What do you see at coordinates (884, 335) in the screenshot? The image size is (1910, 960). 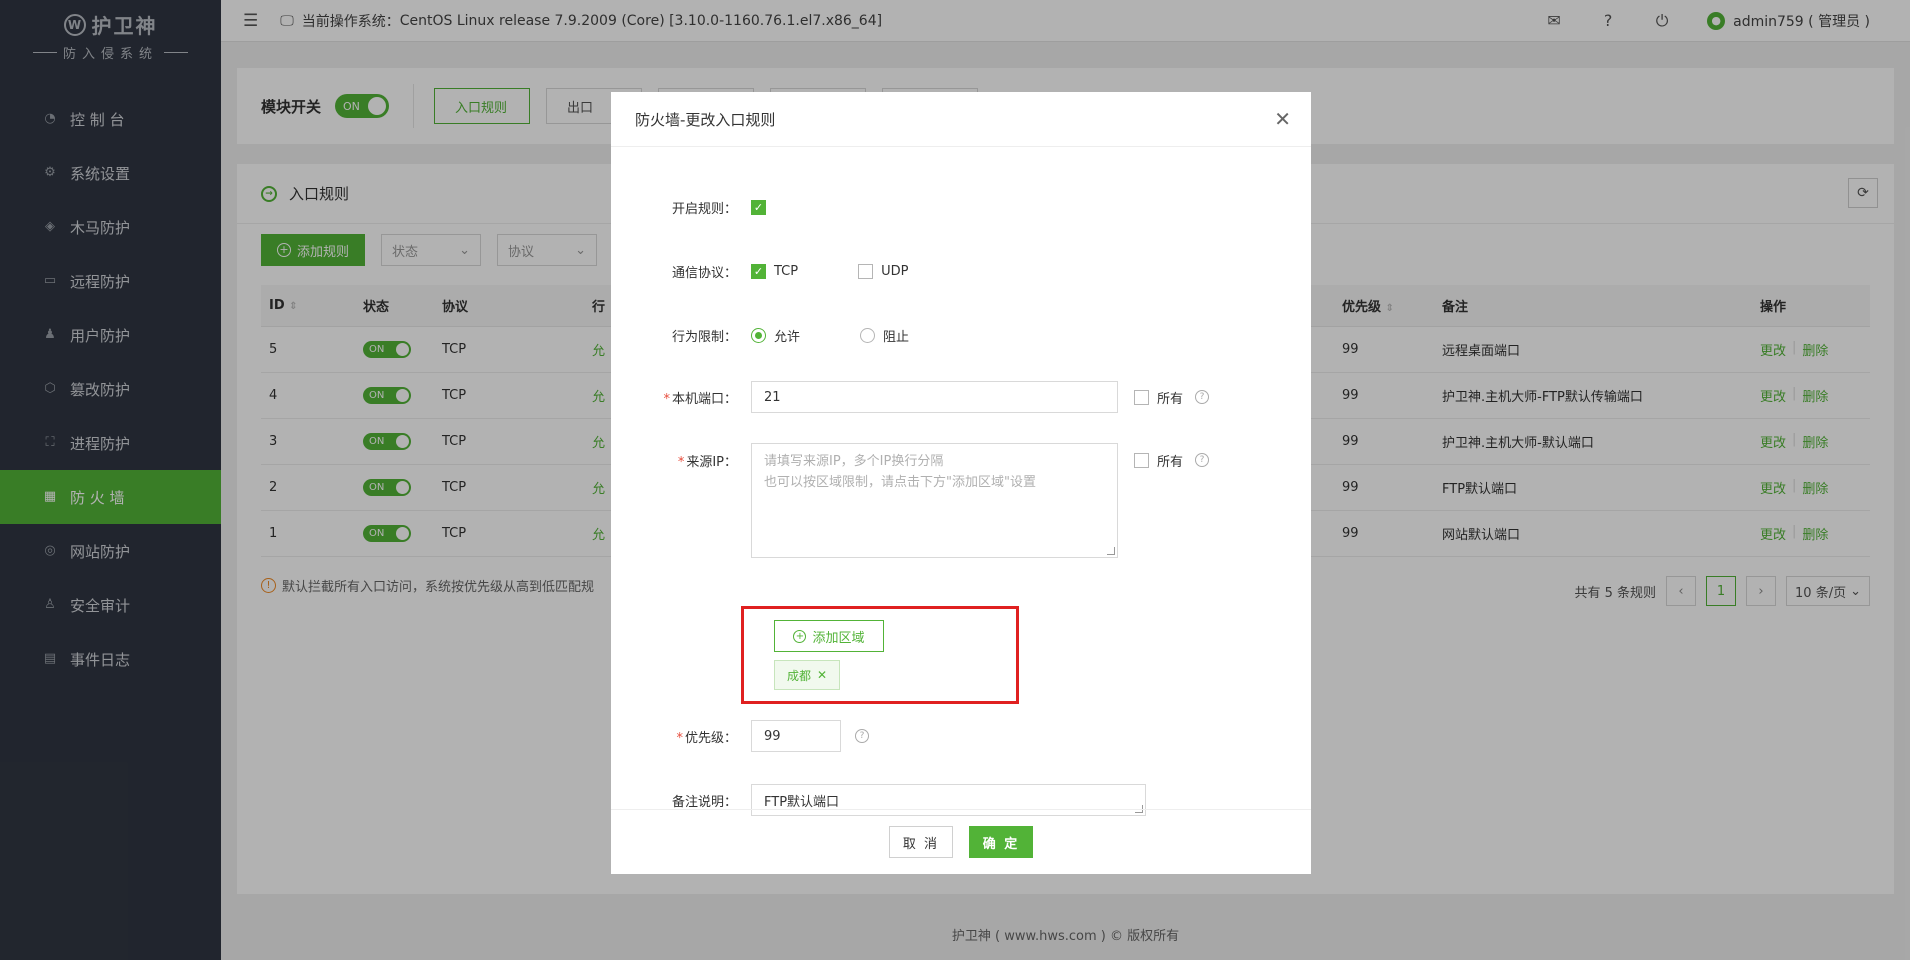 I see `block-option: 阻止` at bounding box center [884, 335].